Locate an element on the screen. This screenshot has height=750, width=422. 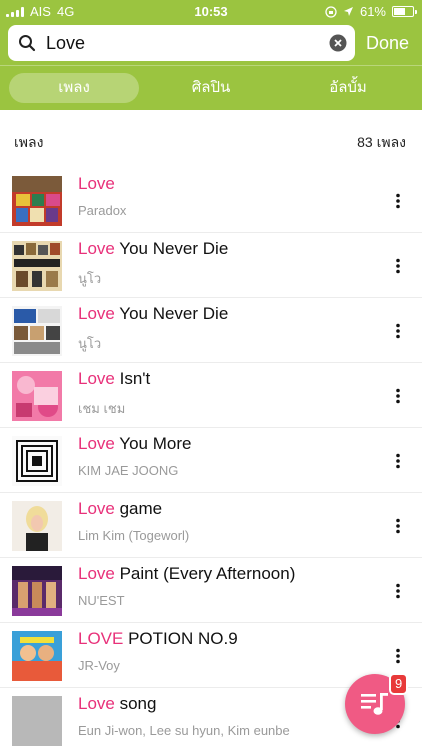
search-box is located at coordinates (181, 43).